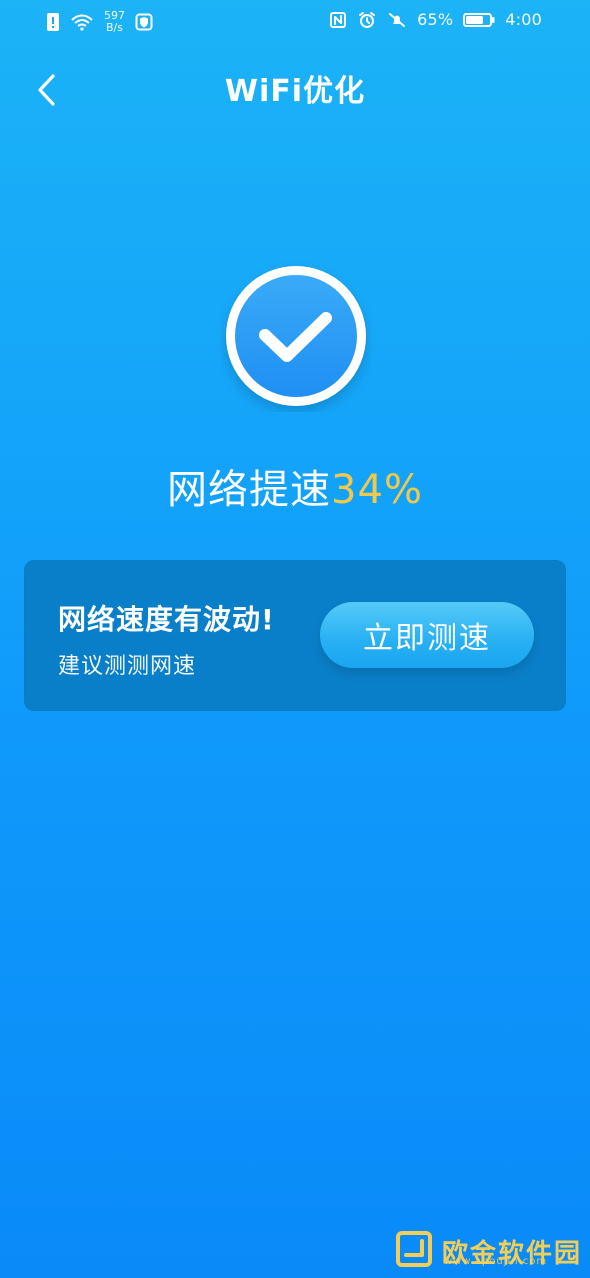 This screenshot has height=1278, width=590. What do you see at coordinates (479, 20) in the screenshot?
I see `battery-icon` at bounding box center [479, 20].